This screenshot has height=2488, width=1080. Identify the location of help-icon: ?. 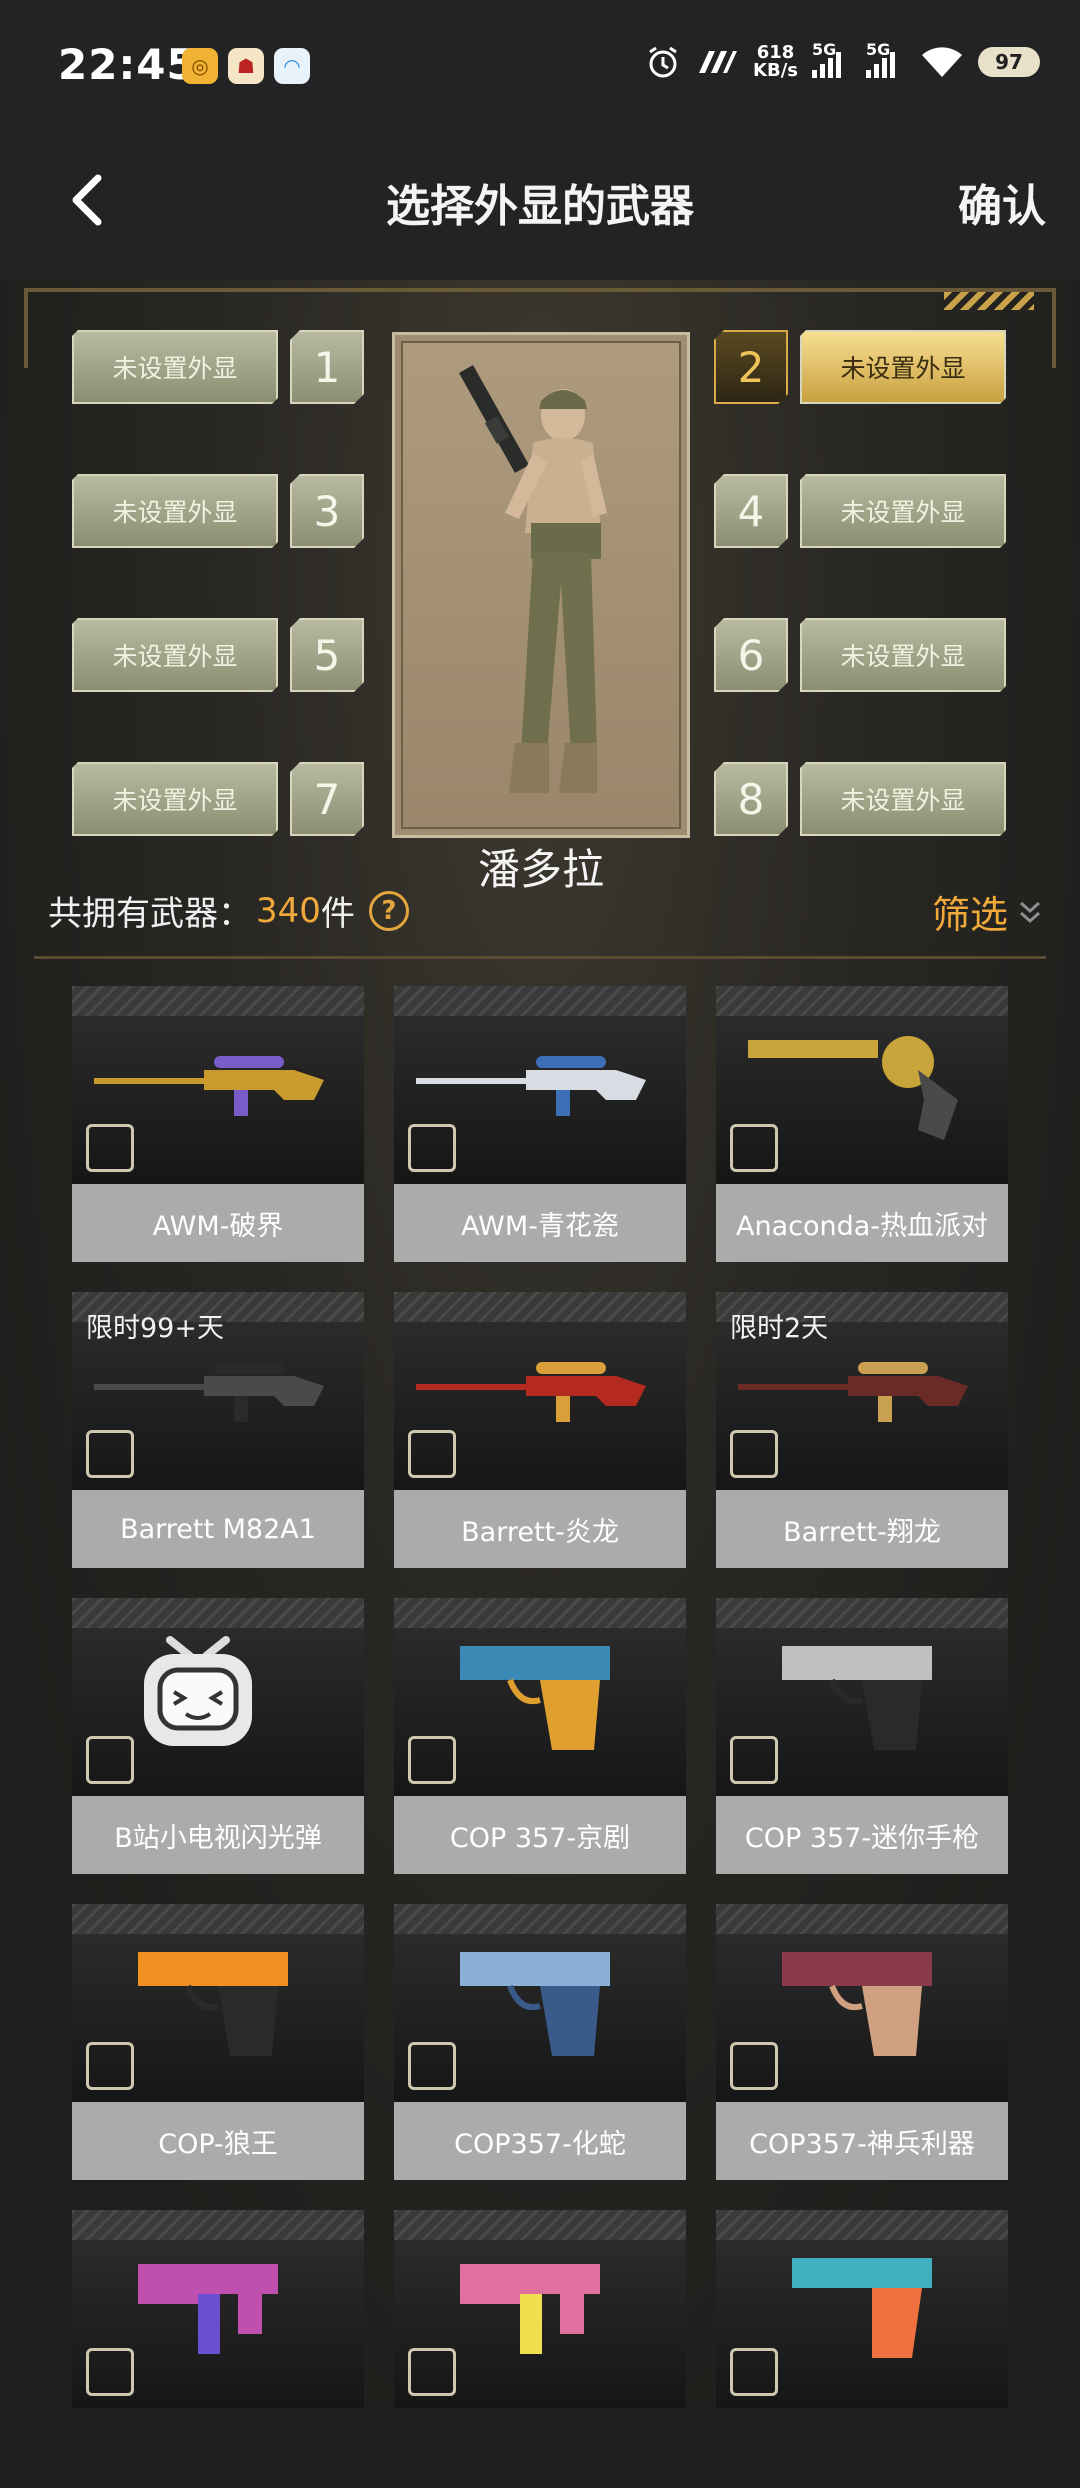
(388, 910).